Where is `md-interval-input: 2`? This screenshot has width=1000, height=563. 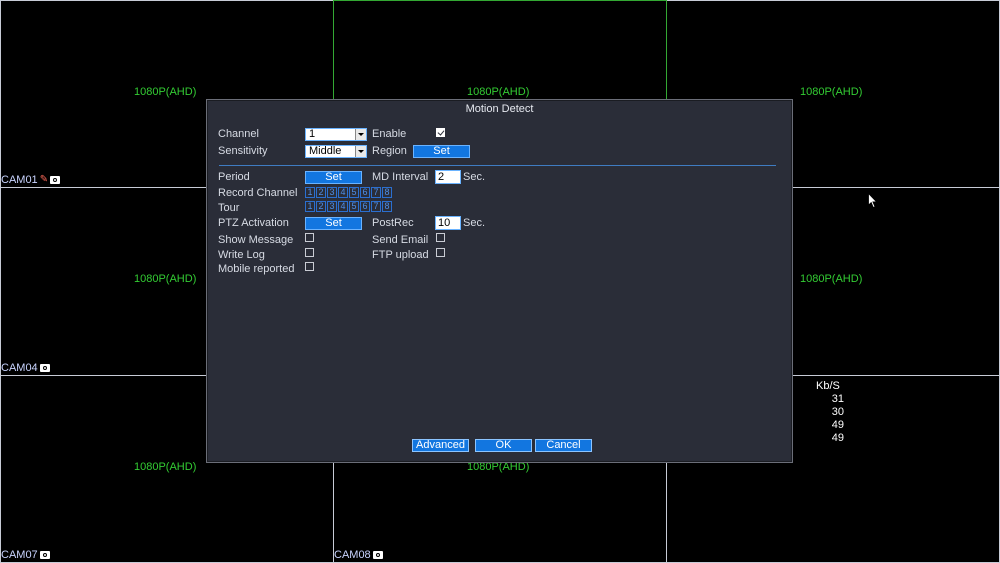
md-interval-input: 2 is located at coordinates (448, 177).